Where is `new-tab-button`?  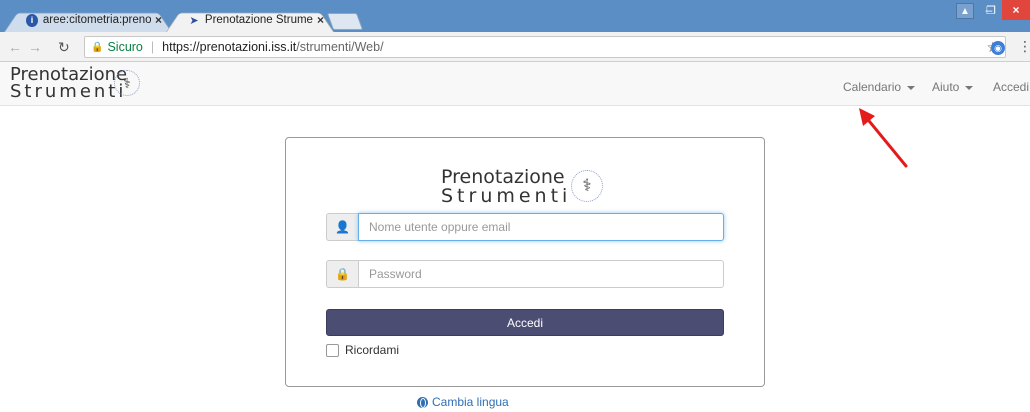
new-tab-button is located at coordinates (345, 21).